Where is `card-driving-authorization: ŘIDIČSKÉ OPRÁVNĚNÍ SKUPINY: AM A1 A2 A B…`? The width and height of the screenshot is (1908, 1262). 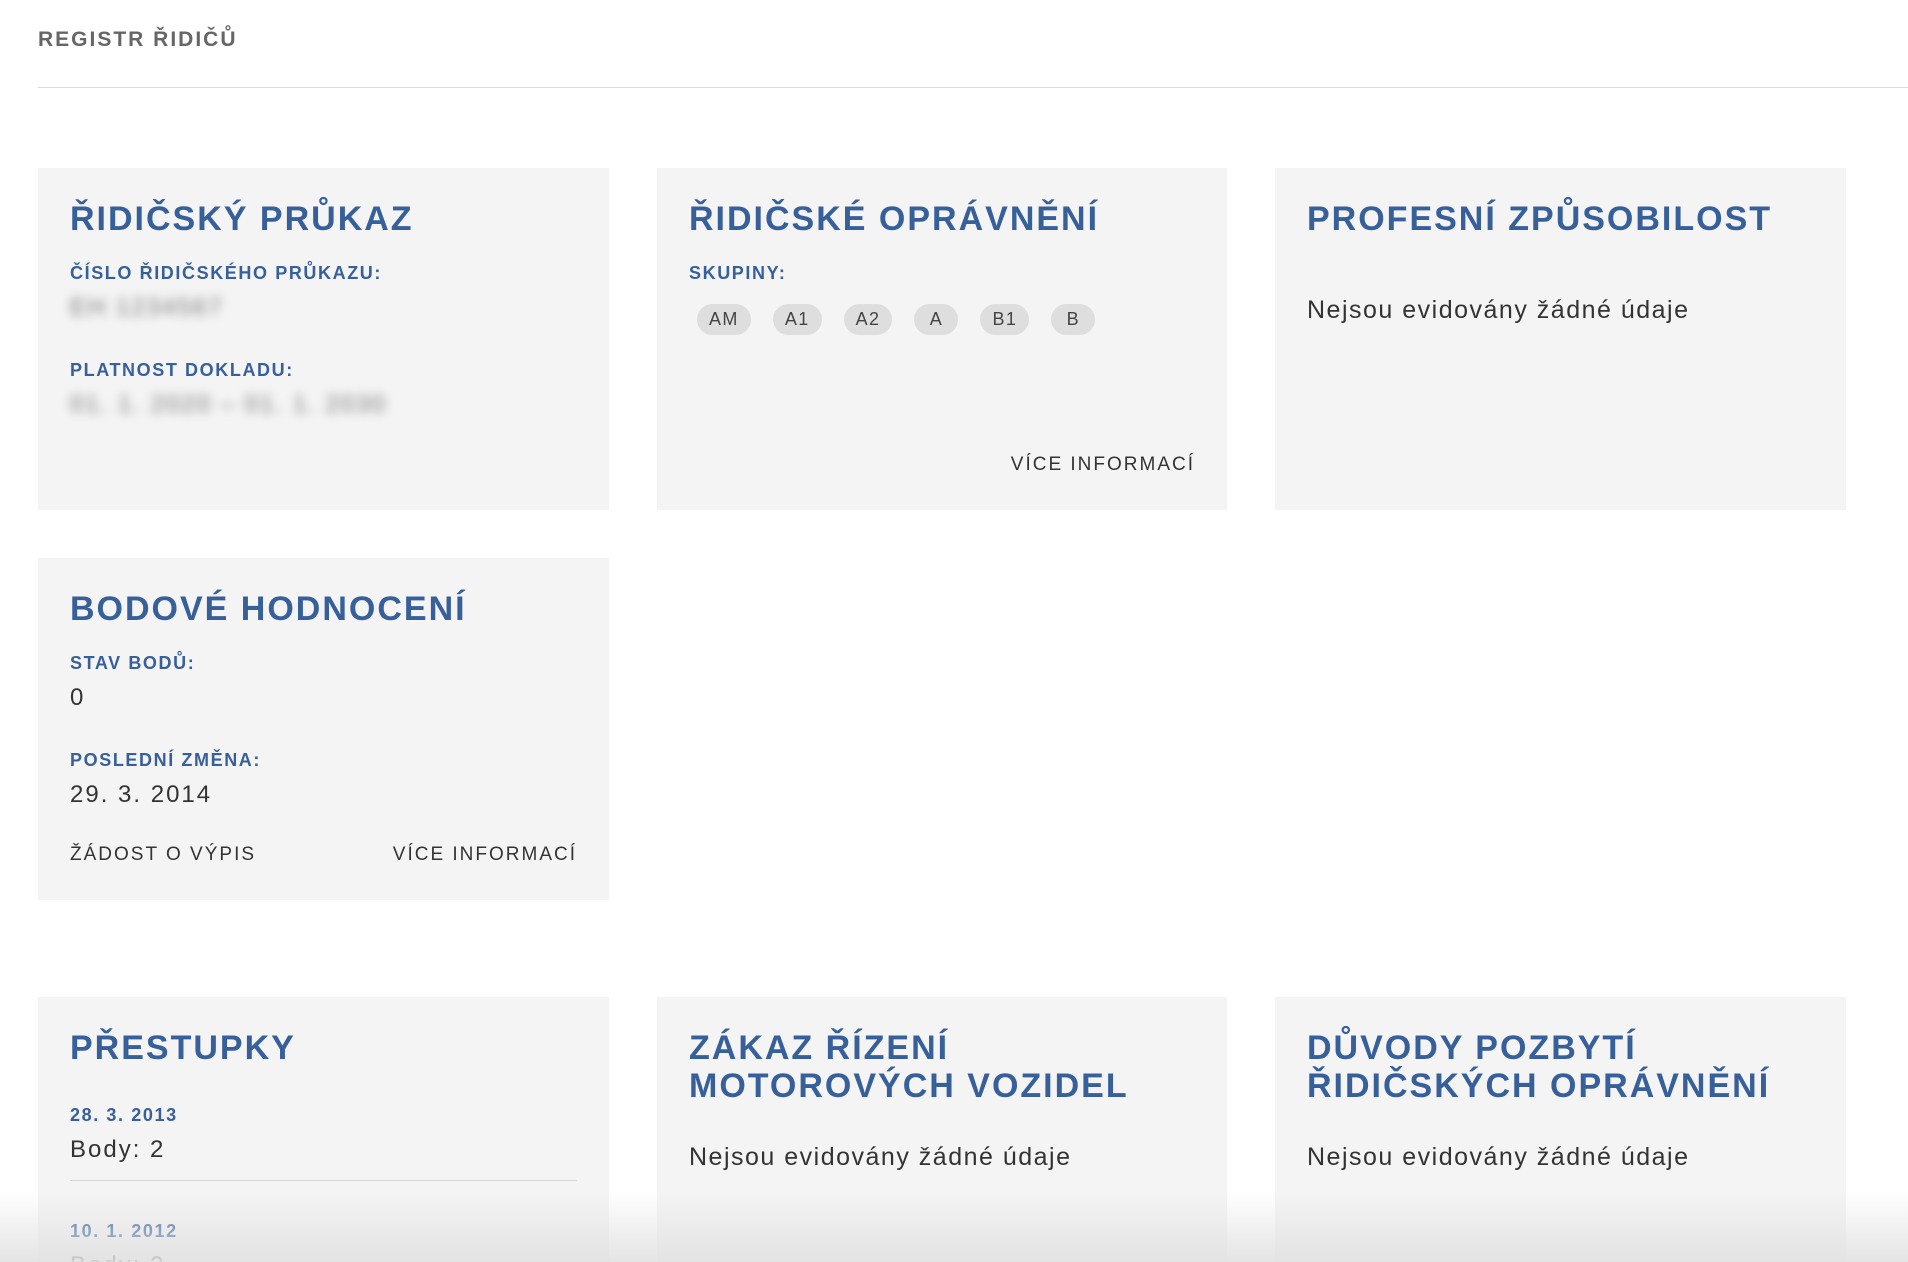
card-driving-authorization: ŘIDIČSKÉ OPRÁVNĚNÍ SKUPINY: AM A1 A2 A B… is located at coordinates (942, 339).